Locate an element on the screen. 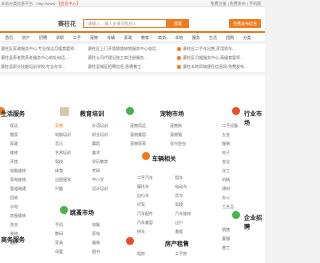 The width and height of the screenshot is (320, 263). category-item: 家具 is located at coordinates (59, 243).